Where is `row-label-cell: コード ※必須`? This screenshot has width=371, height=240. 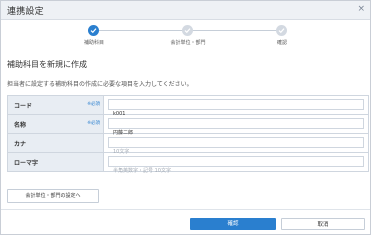 row-label-cell: コード ※必須 is located at coordinates (56, 105).